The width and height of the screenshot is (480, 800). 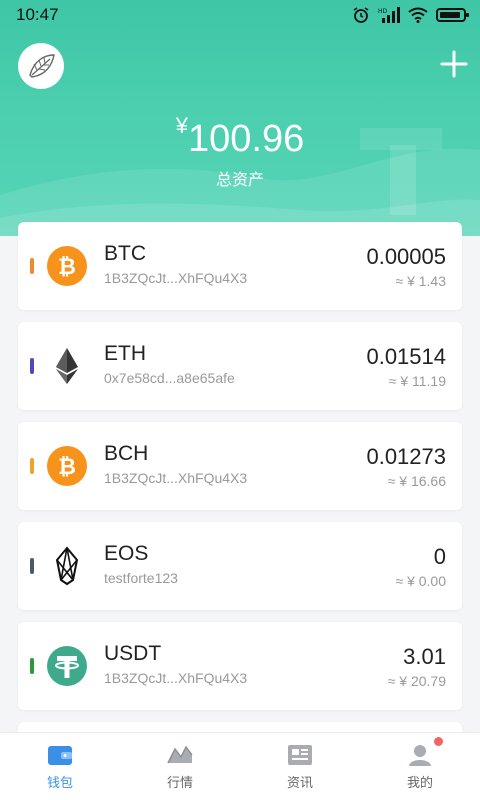 I want to click on battery-level, so click(x=450, y=15).